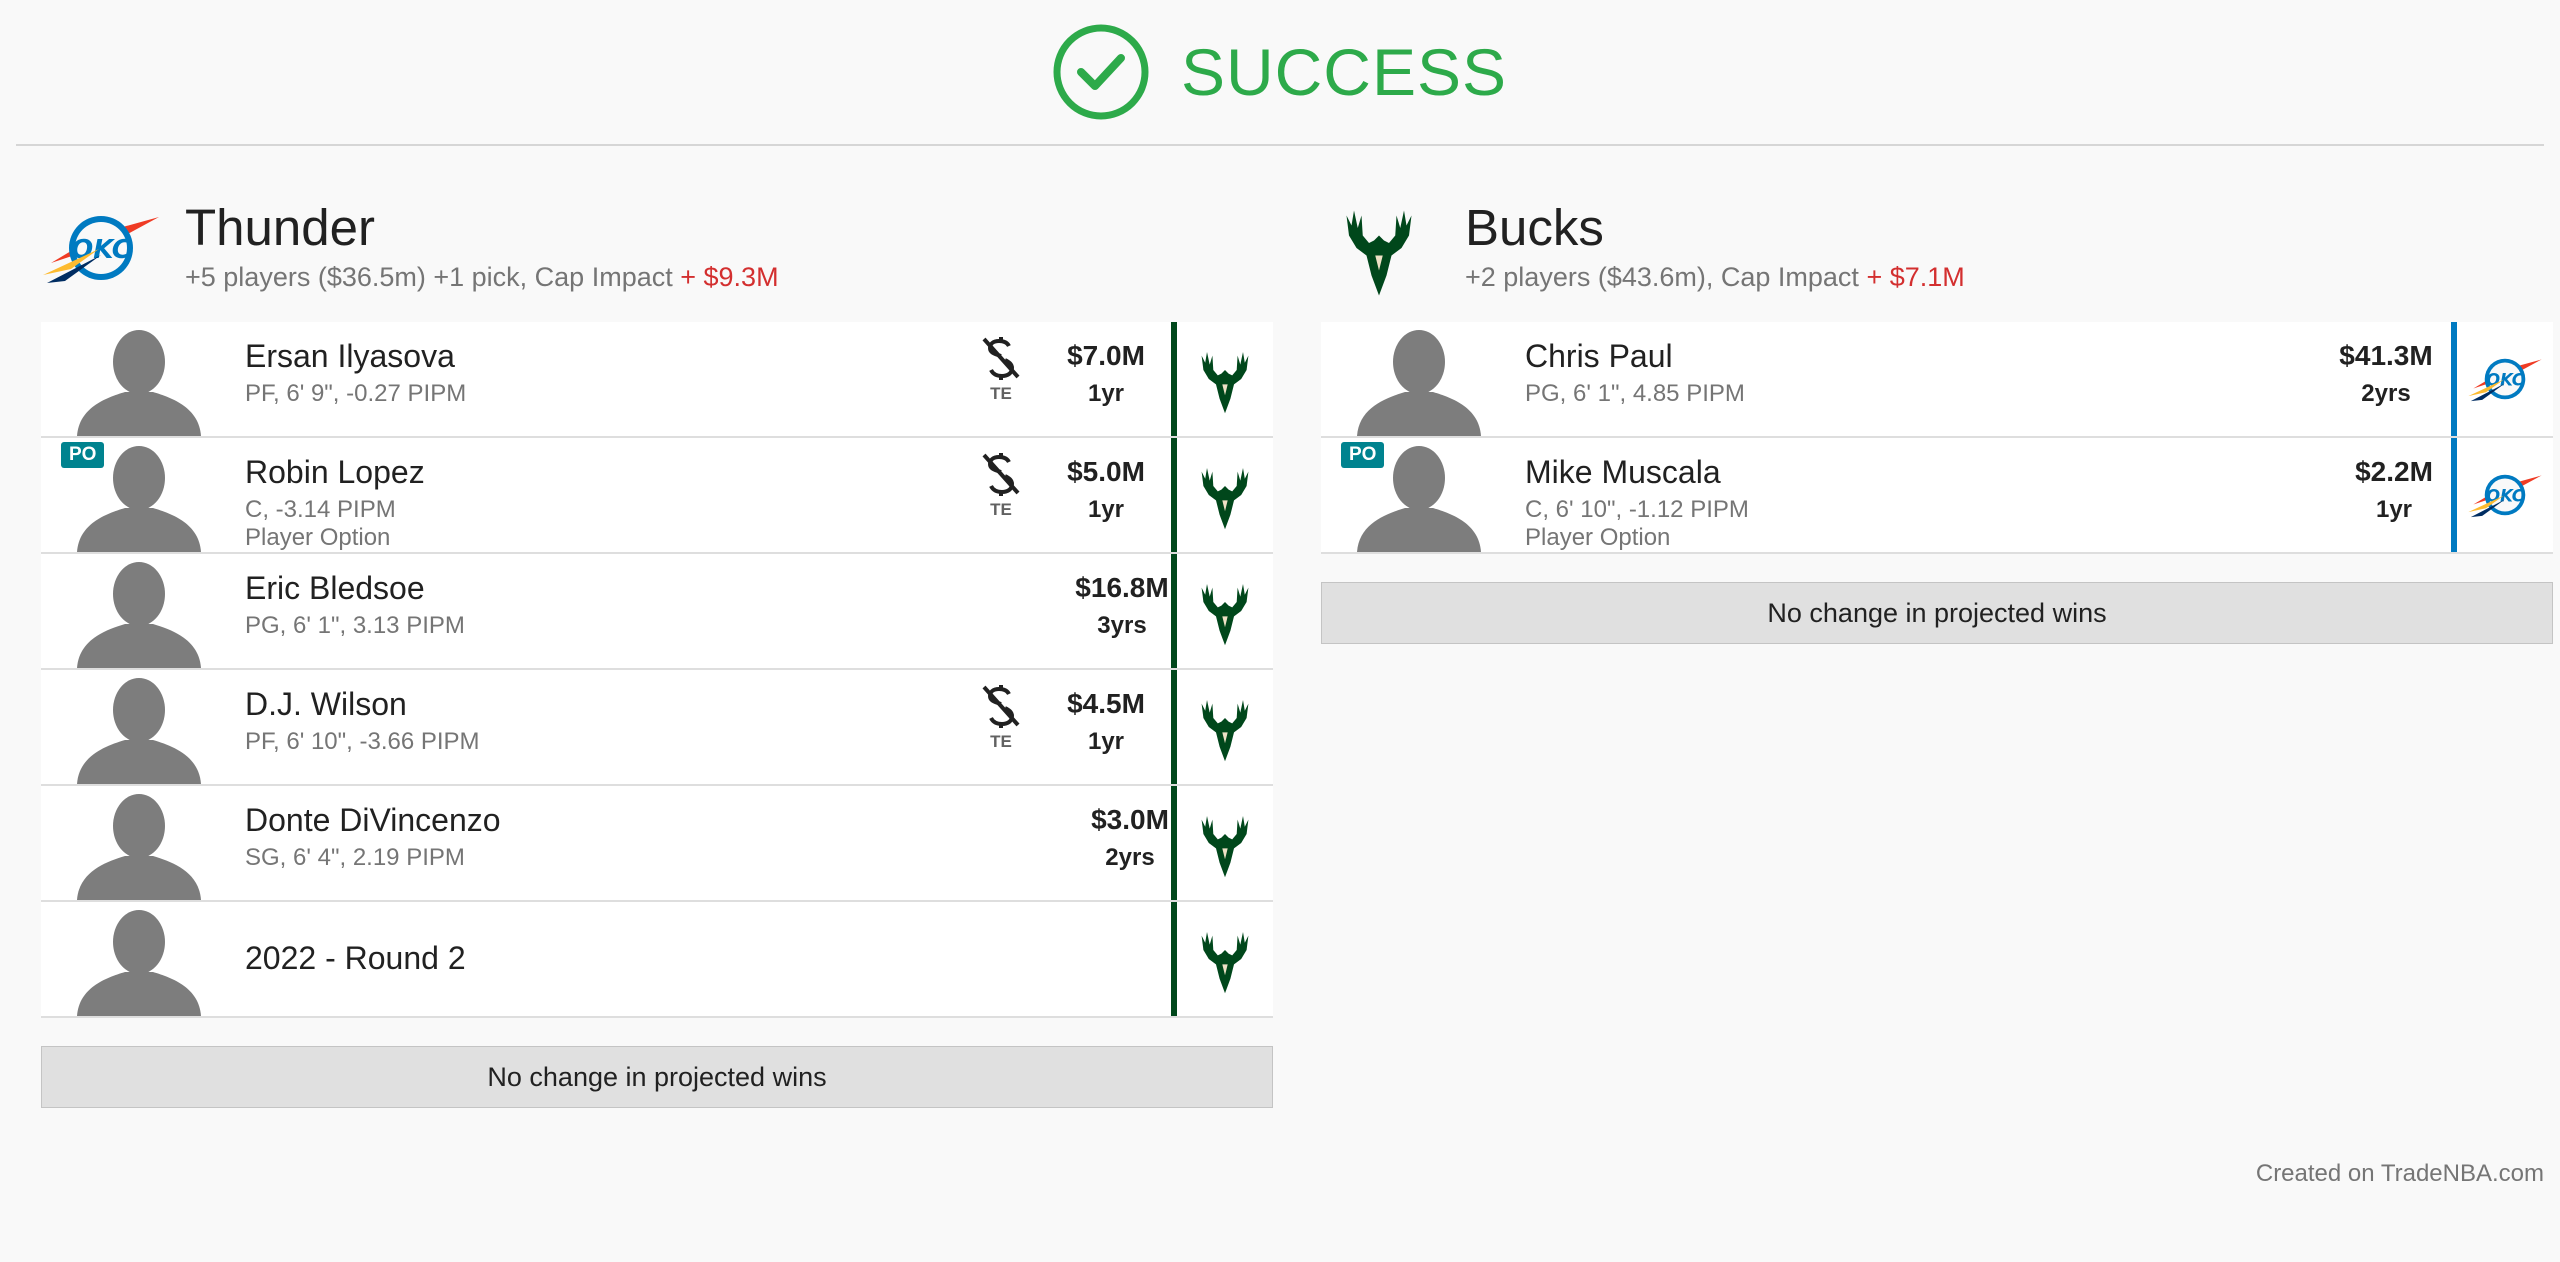 The width and height of the screenshot is (2560, 1262). Describe the element at coordinates (1534, 227) in the screenshot. I see `team-name: Bucks` at that location.